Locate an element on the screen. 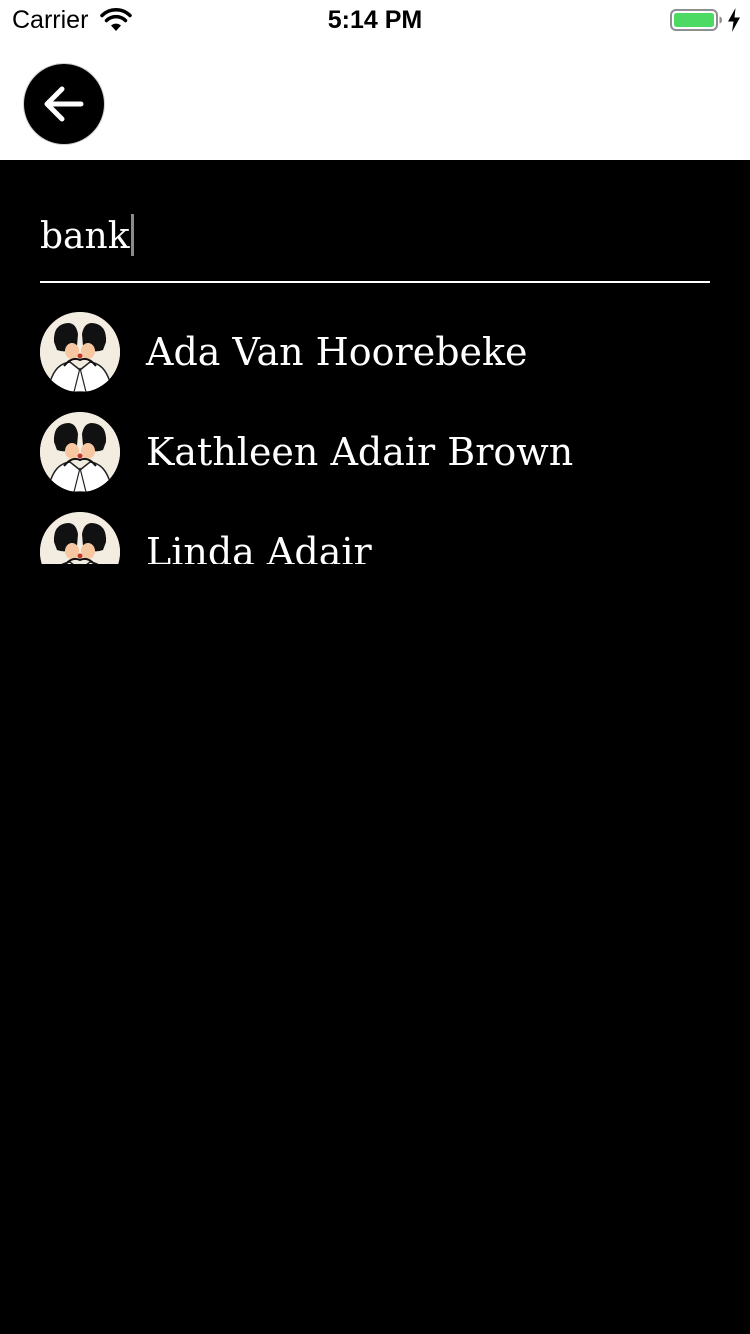 This screenshot has height=1334, width=750. charging-bolt-icon is located at coordinates (734, 20).